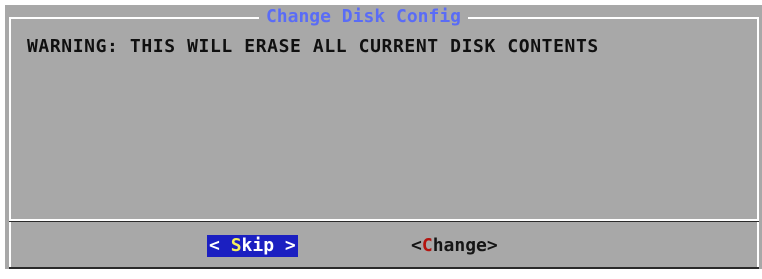 This screenshot has width=762, height=279. Describe the element at coordinates (10, 142) in the screenshot. I see `frame-left-border` at that location.